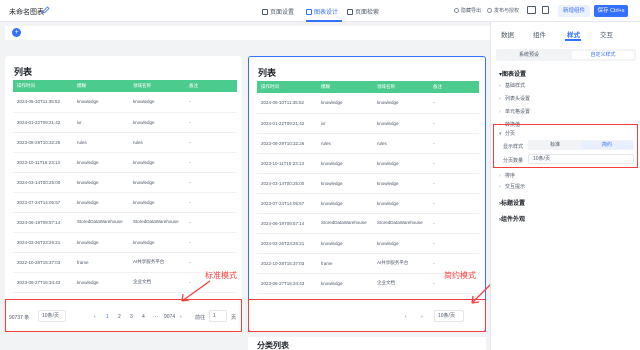 This screenshot has height=350, width=640. What do you see at coordinates (119, 317) in the screenshot?
I see `page-2: 2` at bounding box center [119, 317].